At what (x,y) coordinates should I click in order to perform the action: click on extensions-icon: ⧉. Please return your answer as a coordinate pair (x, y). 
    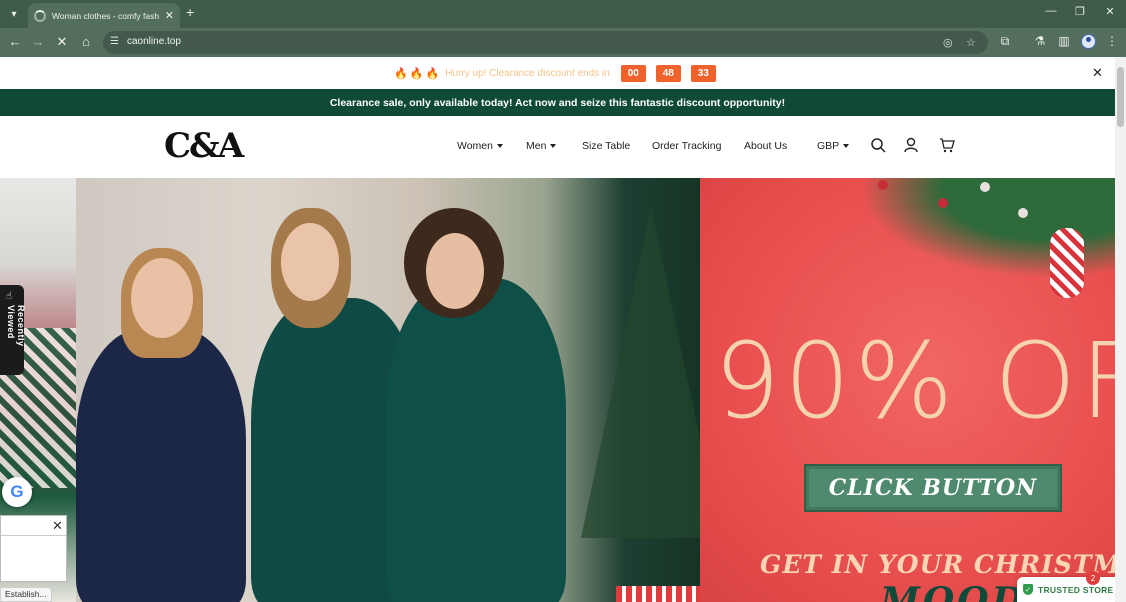
    Looking at the image, I should click on (1005, 41).